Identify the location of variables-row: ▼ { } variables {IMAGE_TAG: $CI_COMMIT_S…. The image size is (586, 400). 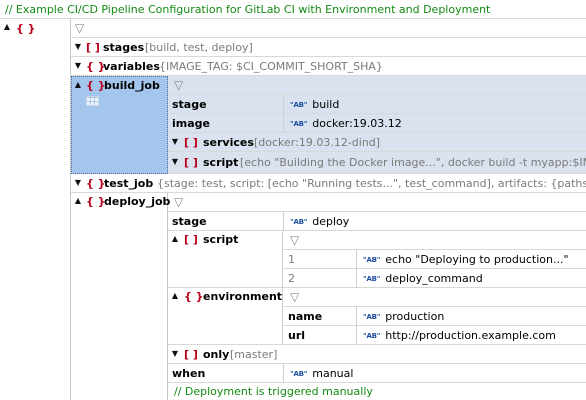
(328, 66).